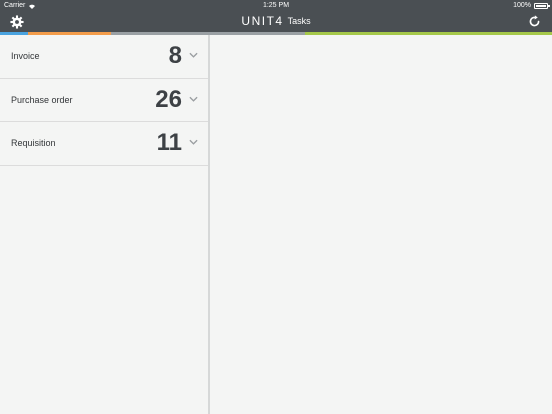 This screenshot has height=414, width=552. Describe the element at coordinates (175, 56) in the screenshot. I see `task-count: 8` at that location.